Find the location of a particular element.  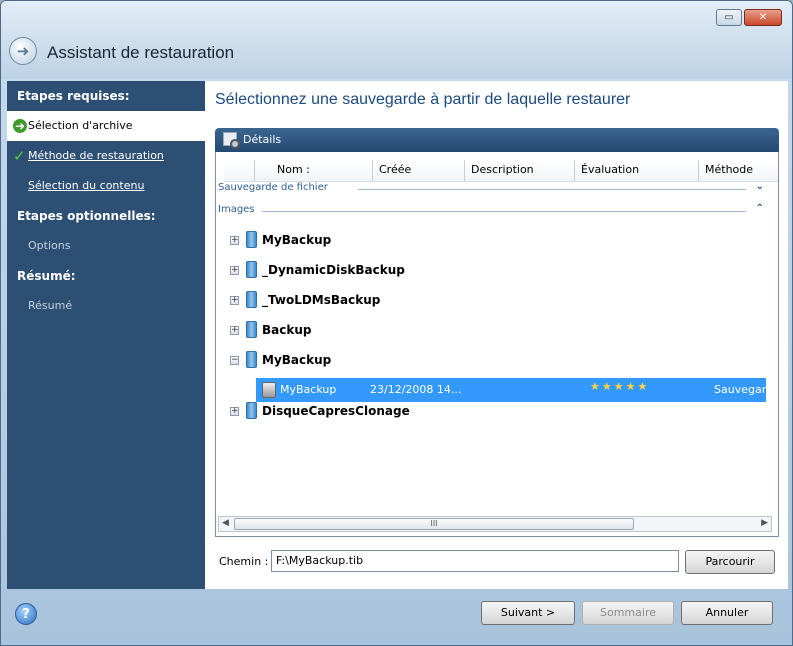

list-item: + _DynamicDiskBackup is located at coordinates (492, 271).